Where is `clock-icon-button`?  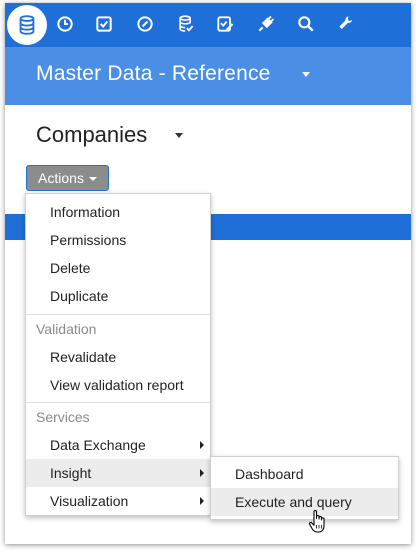 clock-icon-button is located at coordinates (65, 24).